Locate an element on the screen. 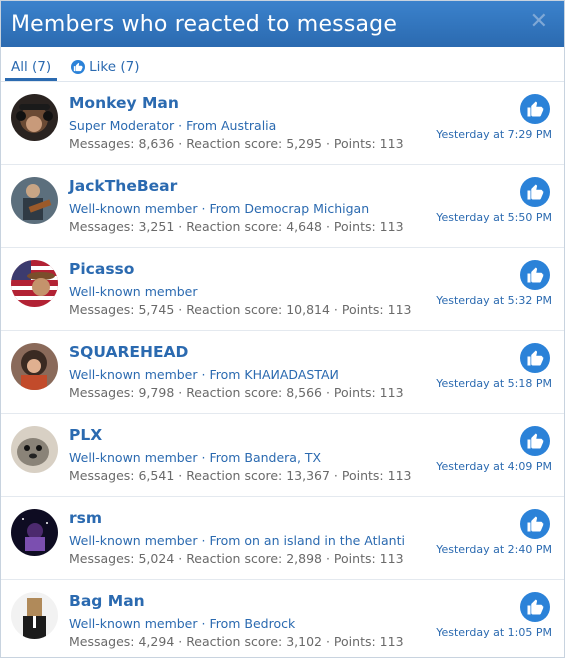  member-location: From on an island in the Atlanti is located at coordinates (307, 540).